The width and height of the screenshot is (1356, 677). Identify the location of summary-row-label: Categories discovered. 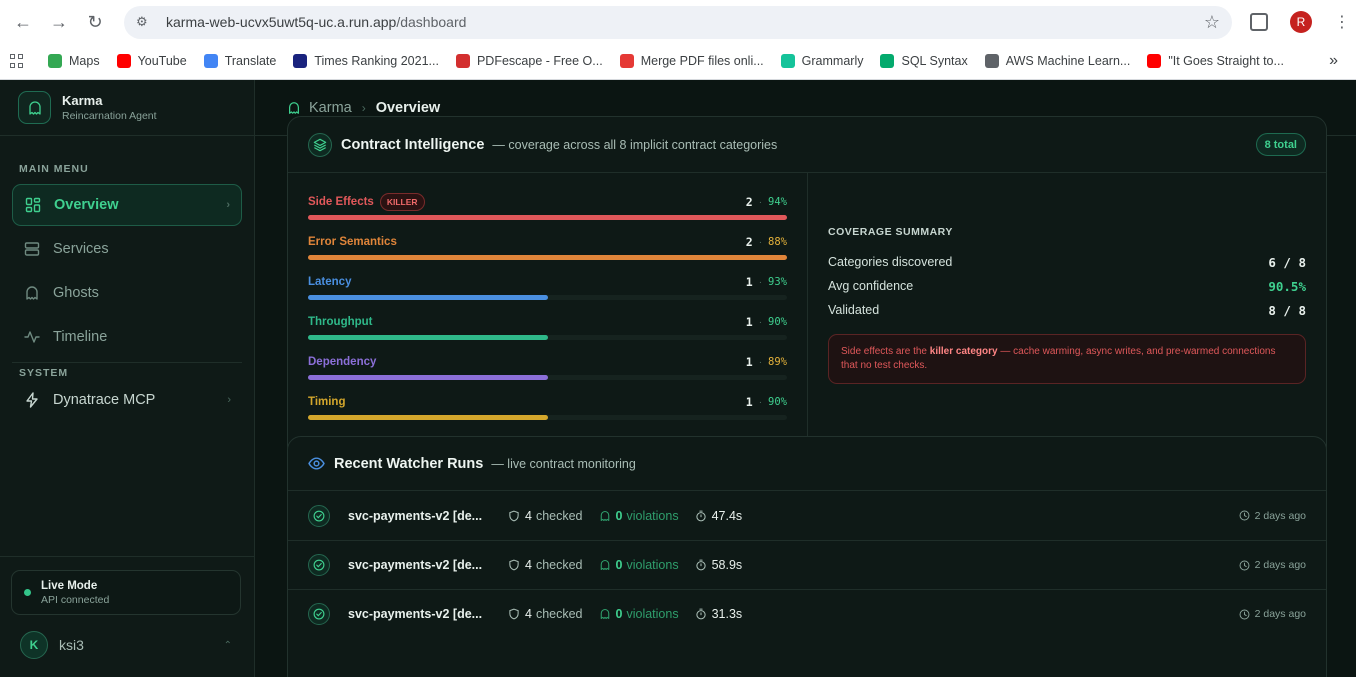
(890, 262).